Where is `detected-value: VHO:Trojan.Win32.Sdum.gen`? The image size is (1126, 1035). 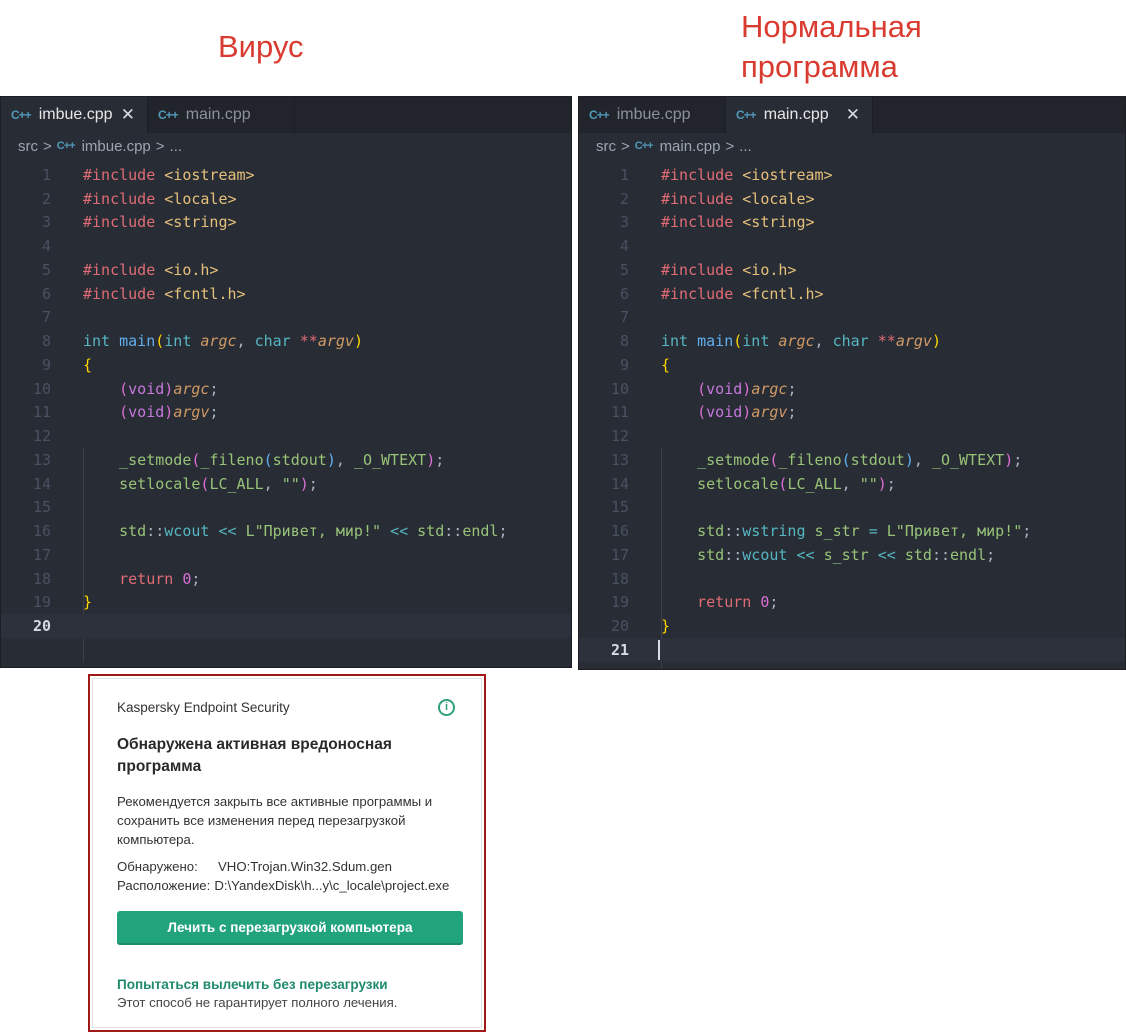
detected-value: VHO:Trojan.Win32.Sdum.gen is located at coordinates (305, 866).